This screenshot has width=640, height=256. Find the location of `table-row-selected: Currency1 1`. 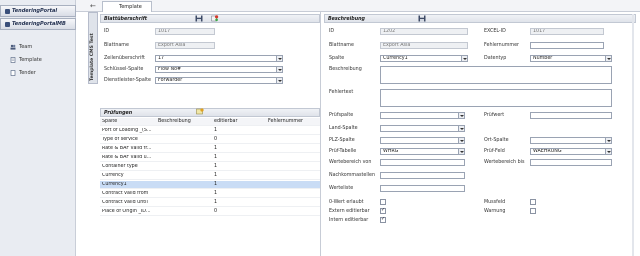

table-row-selected: Currency1 1 is located at coordinates (210, 185).